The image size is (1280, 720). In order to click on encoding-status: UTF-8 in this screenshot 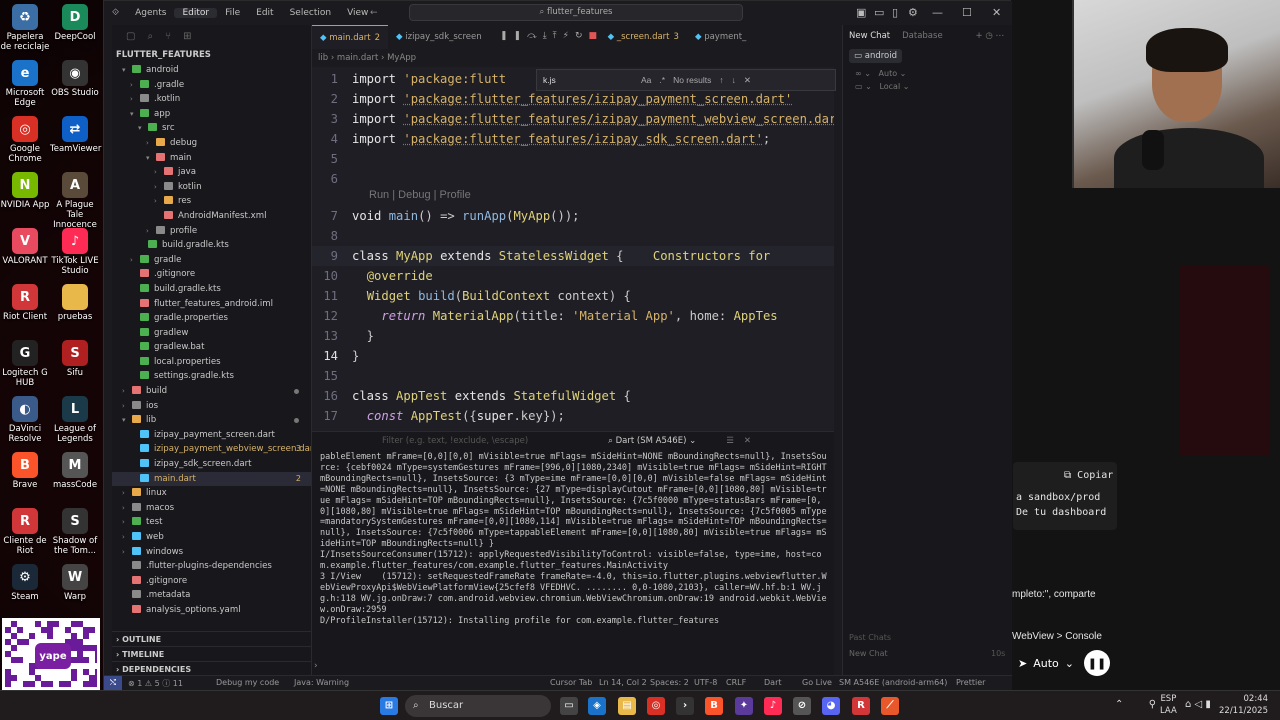, I will do `click(705, 682)`.